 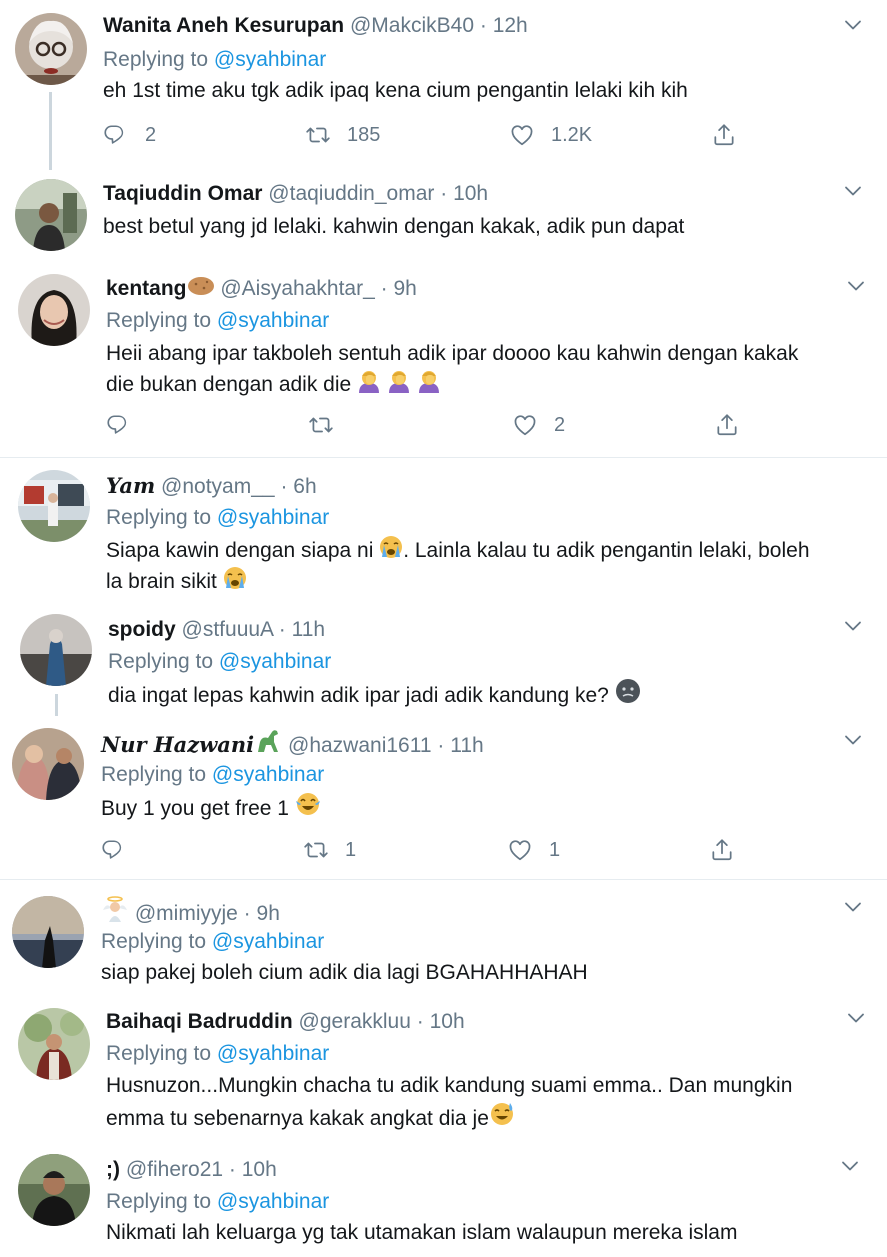 What do you see at coordinates (229, 384) in the screenshot?
I see `tweet-text-part: die bukan dengan adik die` at bounding box center [229, 384].